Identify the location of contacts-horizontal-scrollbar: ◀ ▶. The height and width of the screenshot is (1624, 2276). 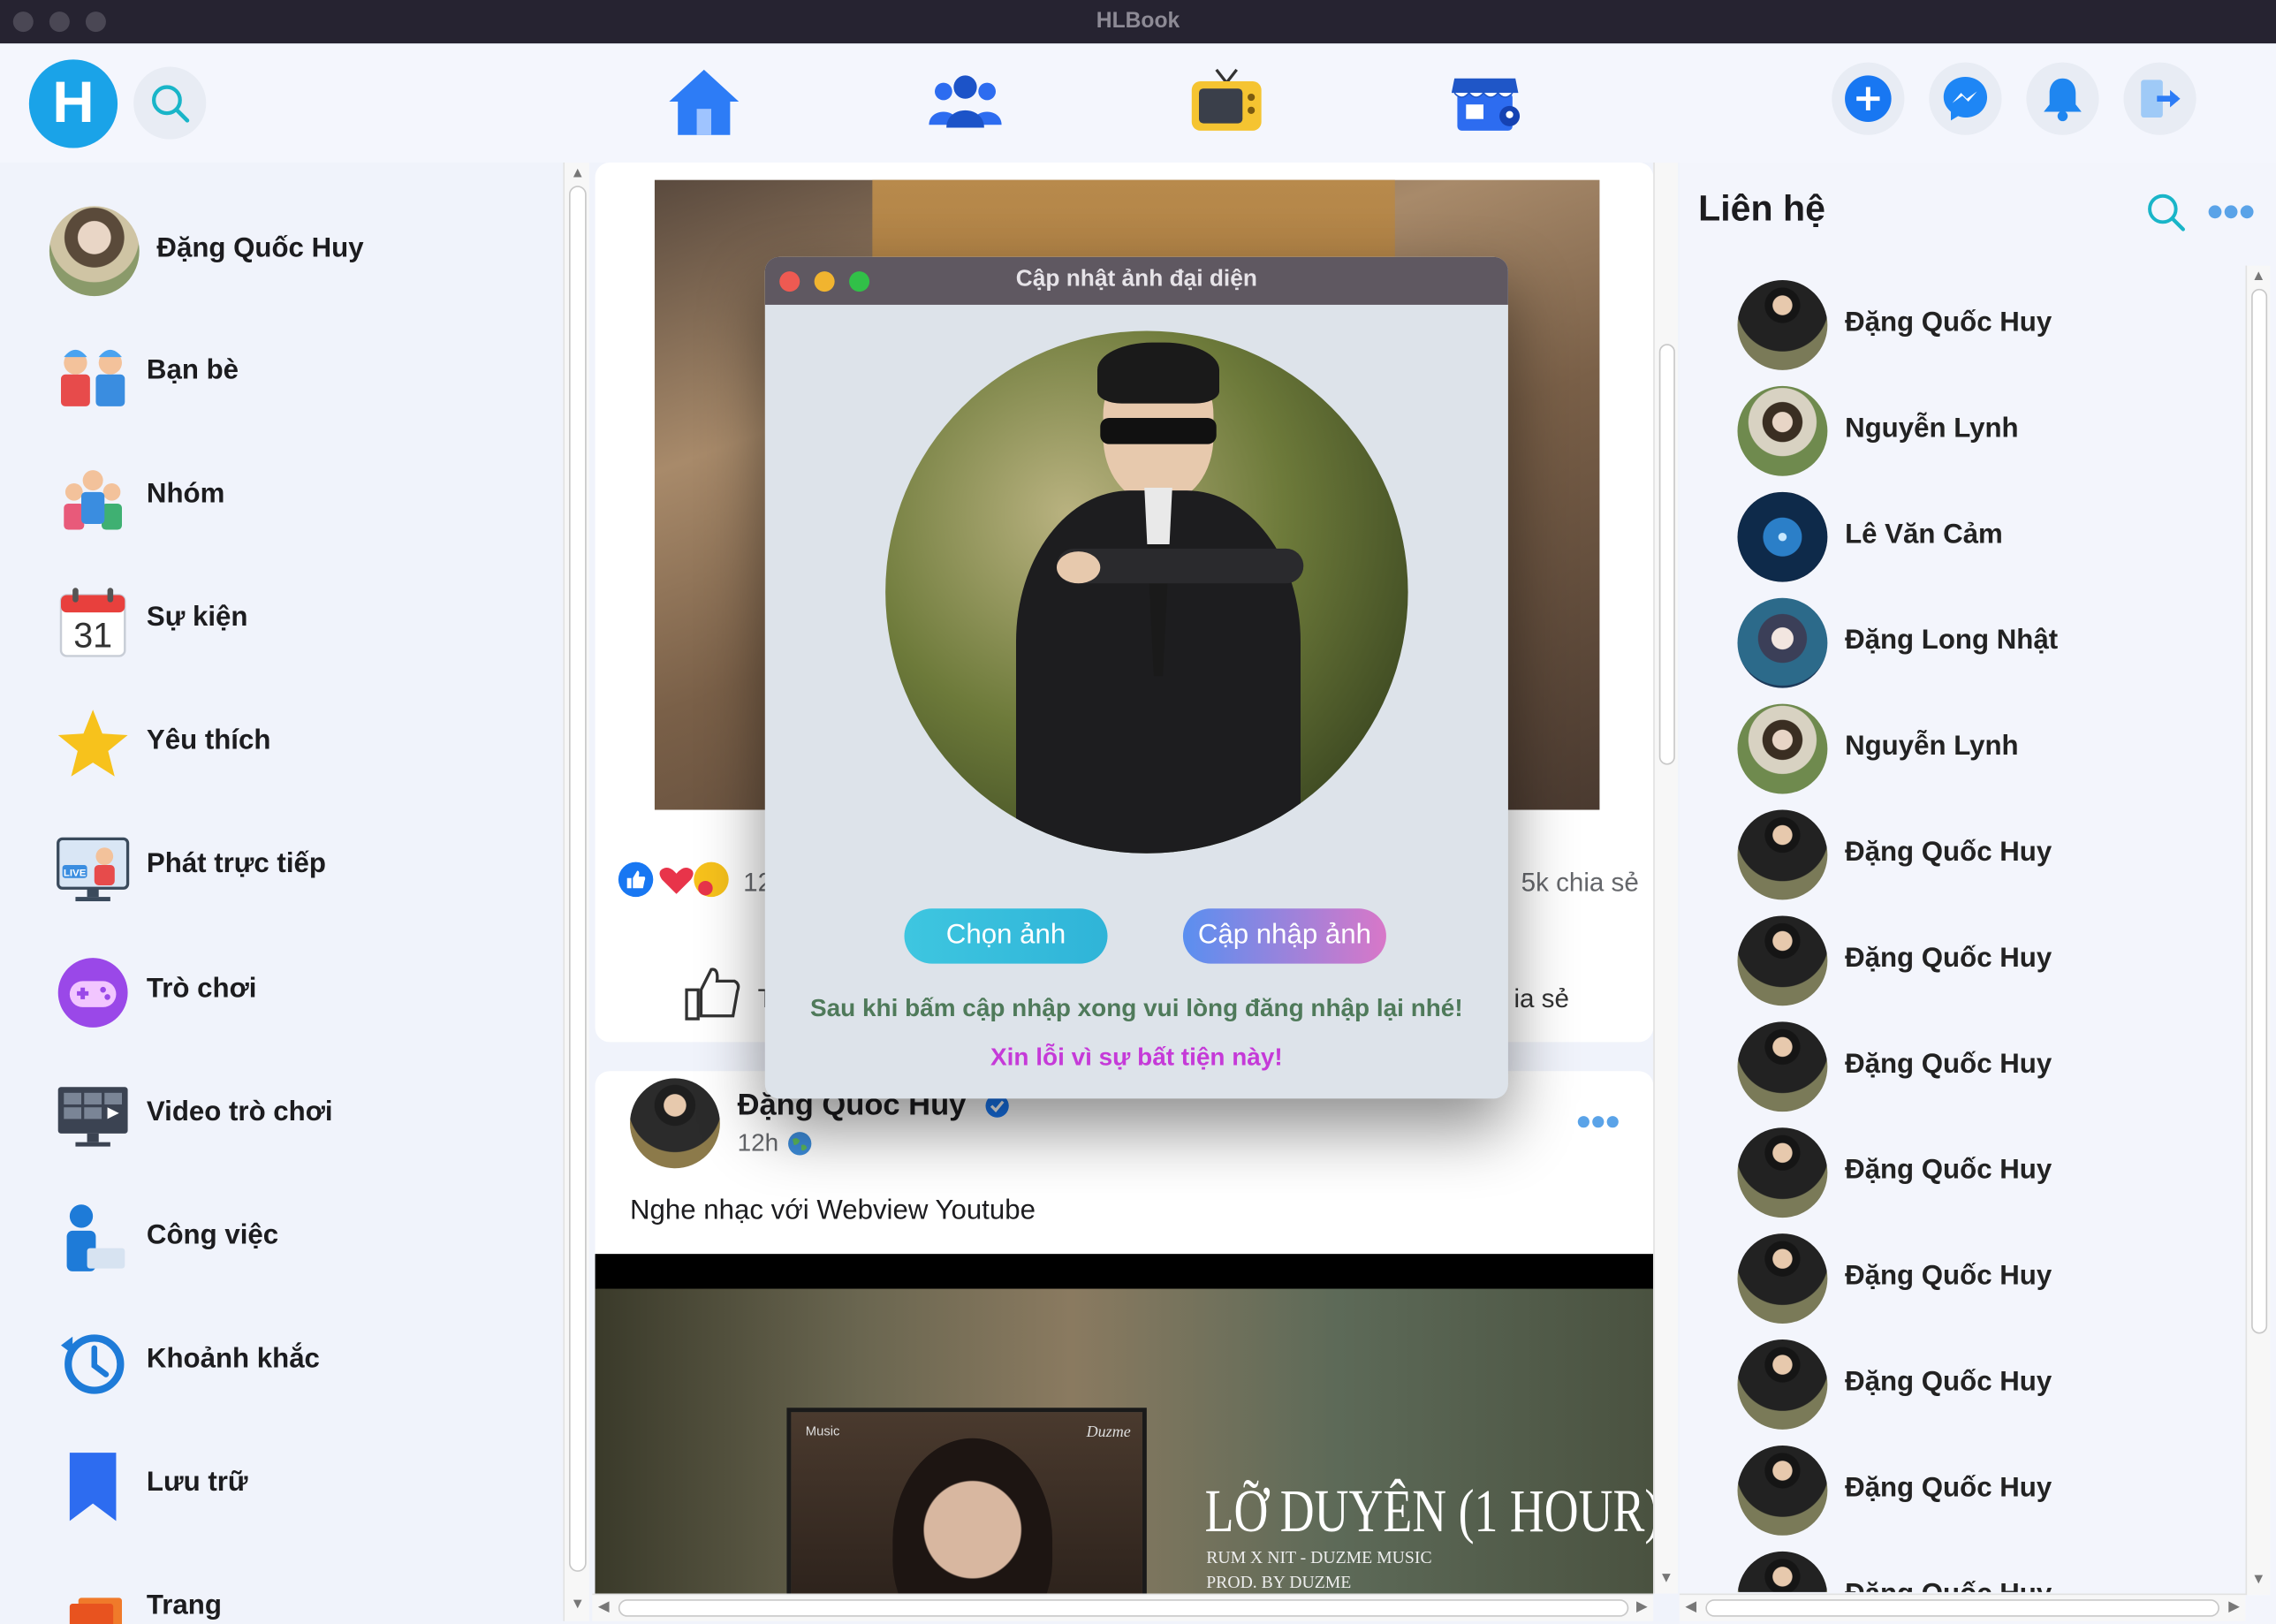
(1962, 1607).